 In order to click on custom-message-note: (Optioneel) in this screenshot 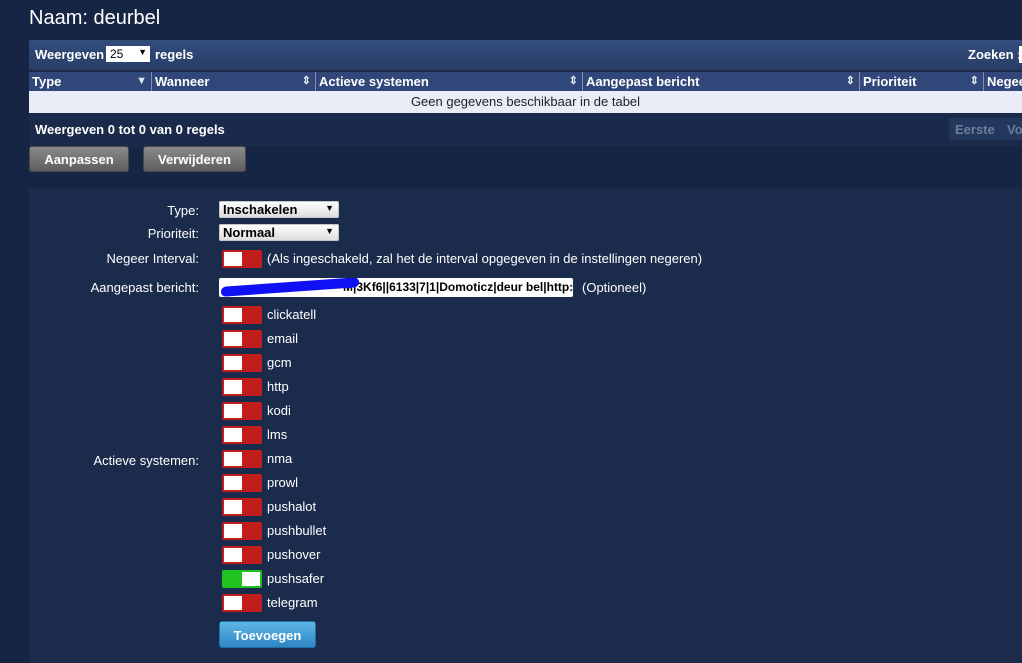, I will do `click(614, 287)`.